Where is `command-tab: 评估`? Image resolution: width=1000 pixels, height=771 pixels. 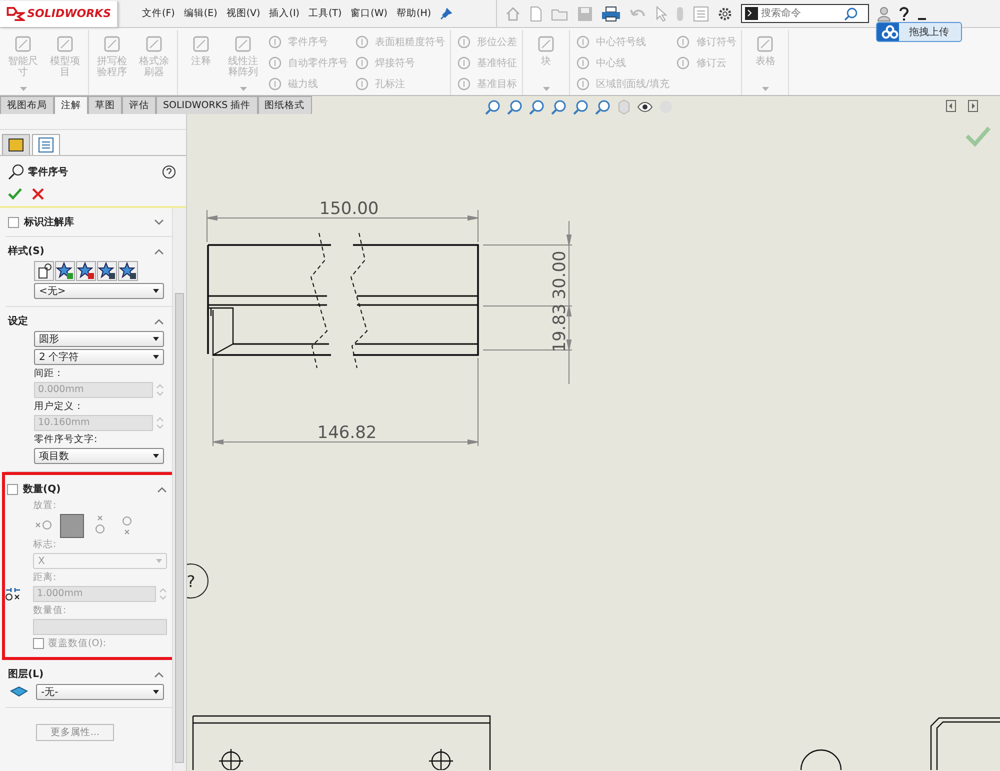 command-tab: 评估 is located at coordinates (139, 105).